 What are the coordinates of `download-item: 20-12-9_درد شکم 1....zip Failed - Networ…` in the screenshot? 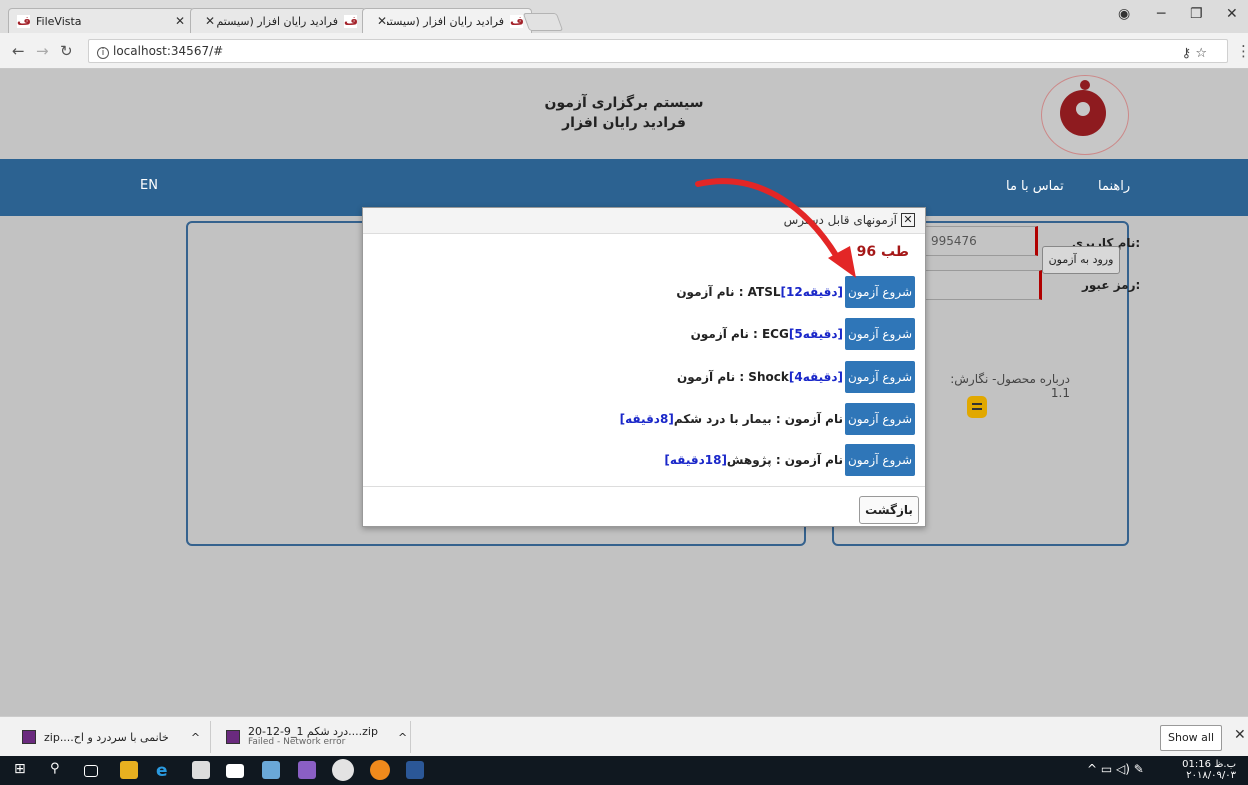 It's located at (312, 737).